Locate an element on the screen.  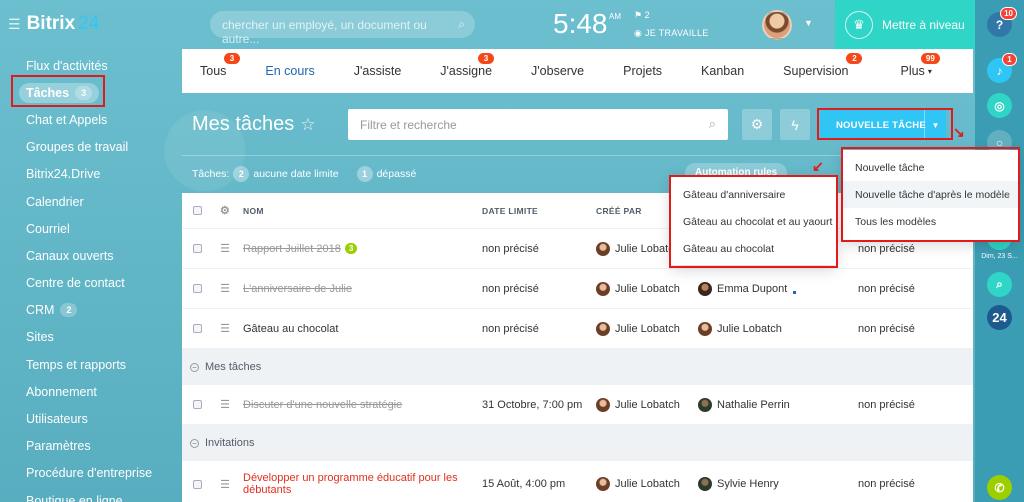
new-task-button: NOUVELLE TÂCHE ▼ is located at coordinates (883, 125).